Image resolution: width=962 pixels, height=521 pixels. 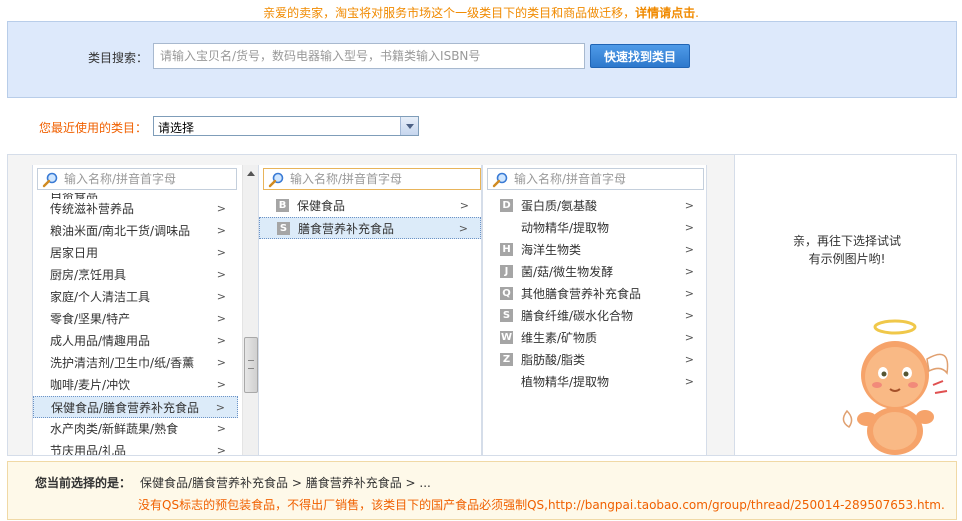 What do you see at coordinates (50, 180) in the screenshot?
I see `magnifier-icon` at bounding box center [50, 180].